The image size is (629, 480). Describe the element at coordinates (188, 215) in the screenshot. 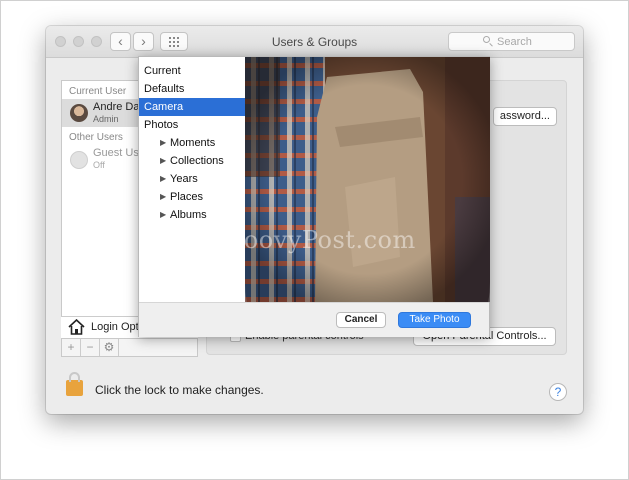

I see `menu-item-label: Albums` at that location.